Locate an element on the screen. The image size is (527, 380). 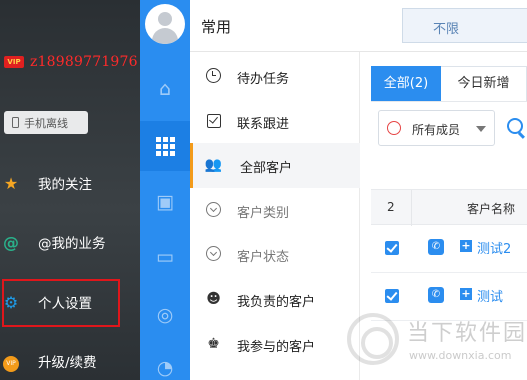
person-icon: ☻ is located at coordinates (213, 298).